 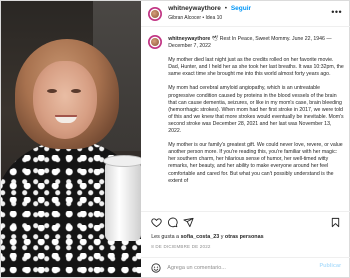 What do you see at coordinates (52, 91) in the screenshot?
I see `photo-eye-left` at bounding box center [52, 91].